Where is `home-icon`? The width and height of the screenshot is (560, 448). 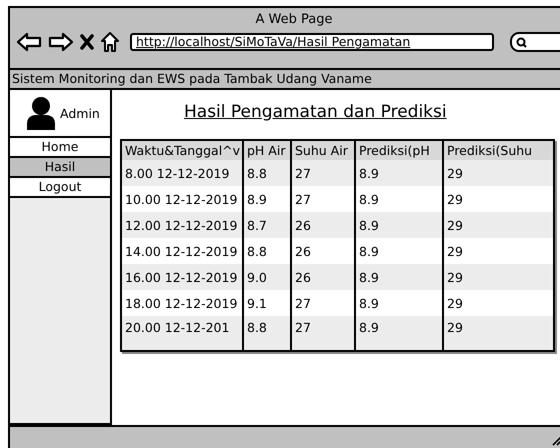
home-icon is located at coordinates (110, 42).